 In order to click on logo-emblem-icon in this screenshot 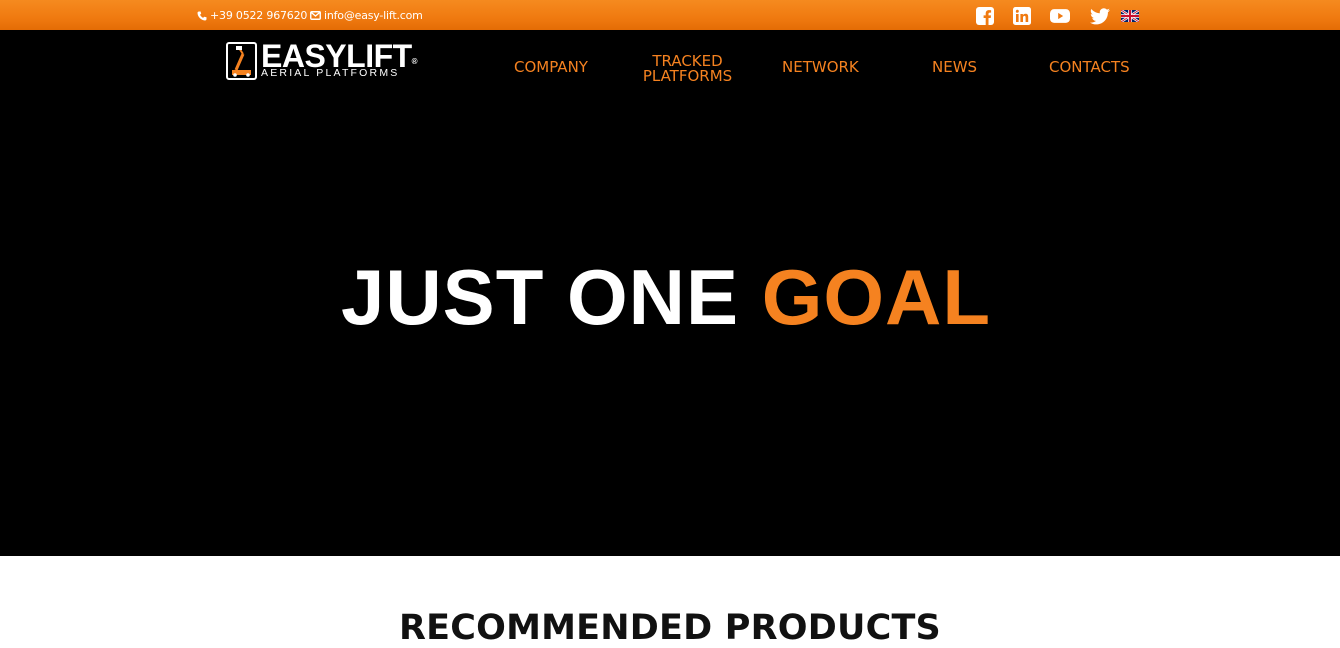, I will do `click(241, 61)`.